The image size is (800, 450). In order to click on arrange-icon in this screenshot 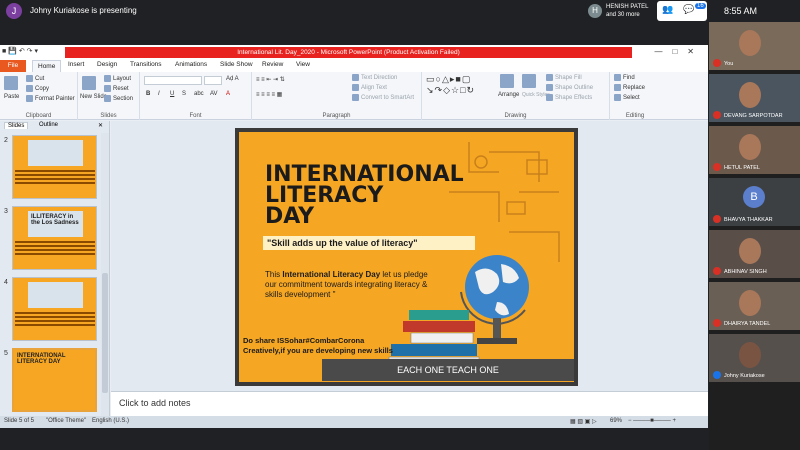, I will do `click(507, 81)`.